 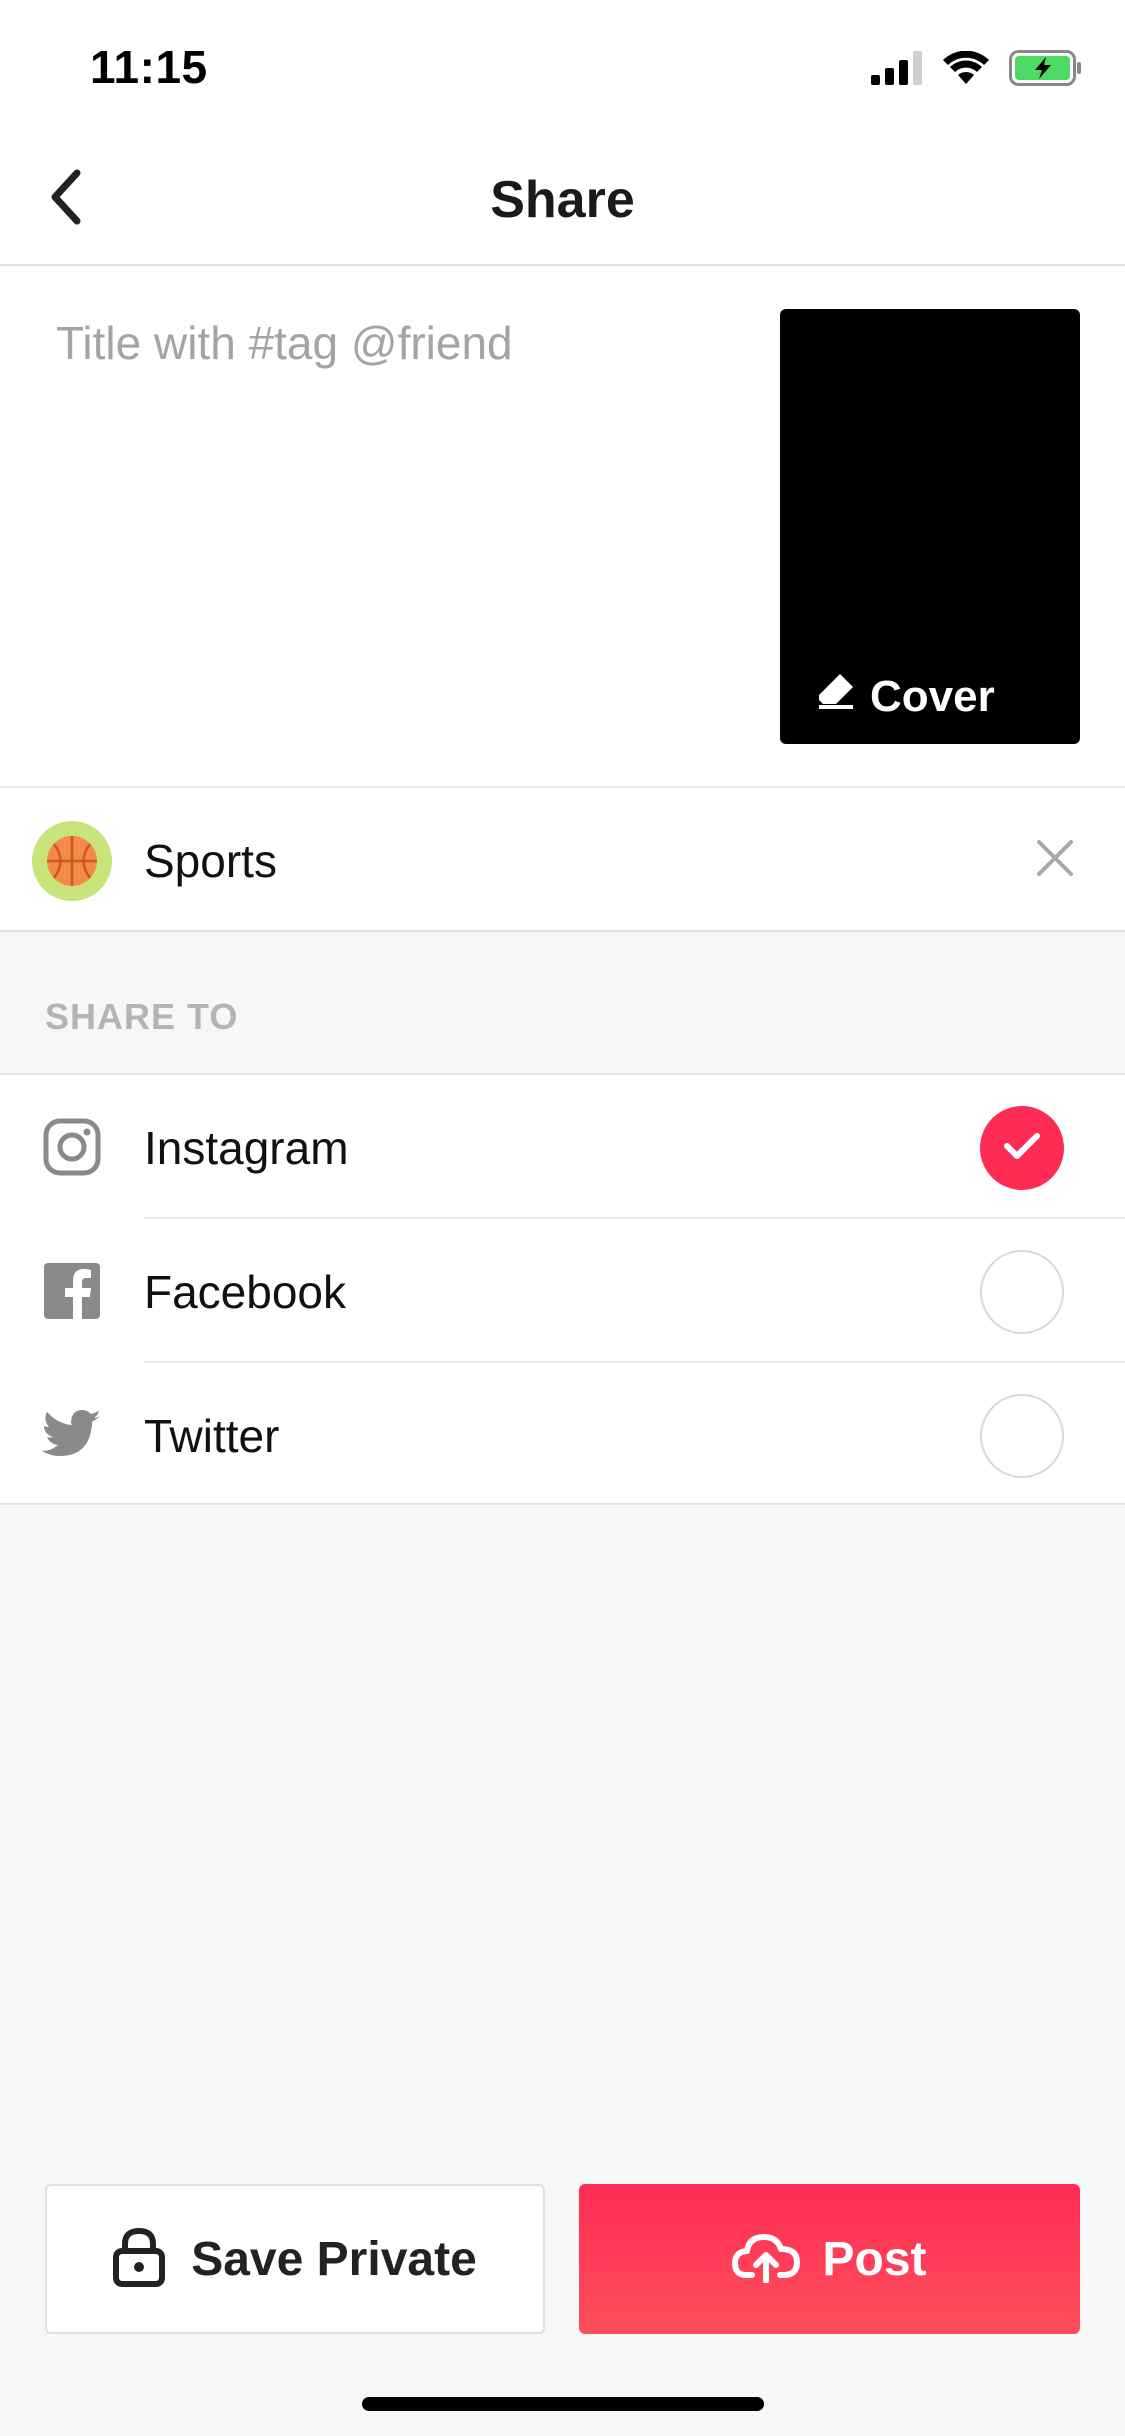 What do you see at coordinates (142, 1016) in the screenshot?
I see `share-section-header: SHARE TO` at bounding box center [142, 1016].